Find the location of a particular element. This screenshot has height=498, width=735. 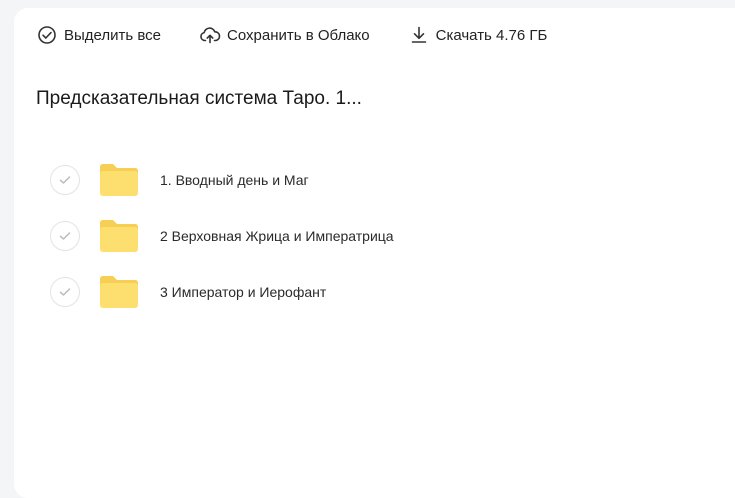

cloud-upload-icon is located at coordinates (210, 35).